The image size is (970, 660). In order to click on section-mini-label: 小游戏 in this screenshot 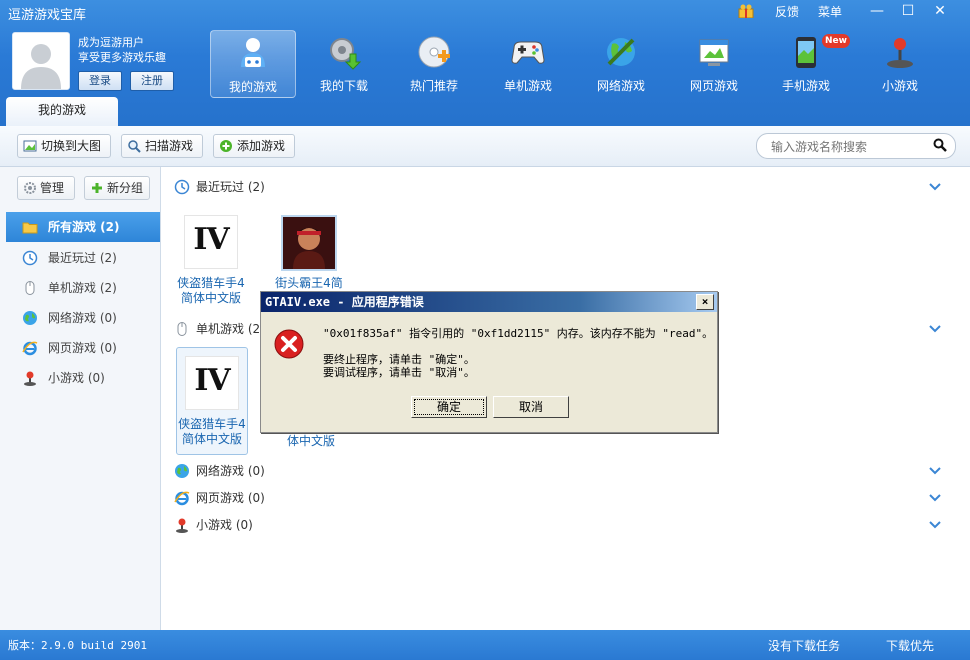, I will do `click(214, 525)`.